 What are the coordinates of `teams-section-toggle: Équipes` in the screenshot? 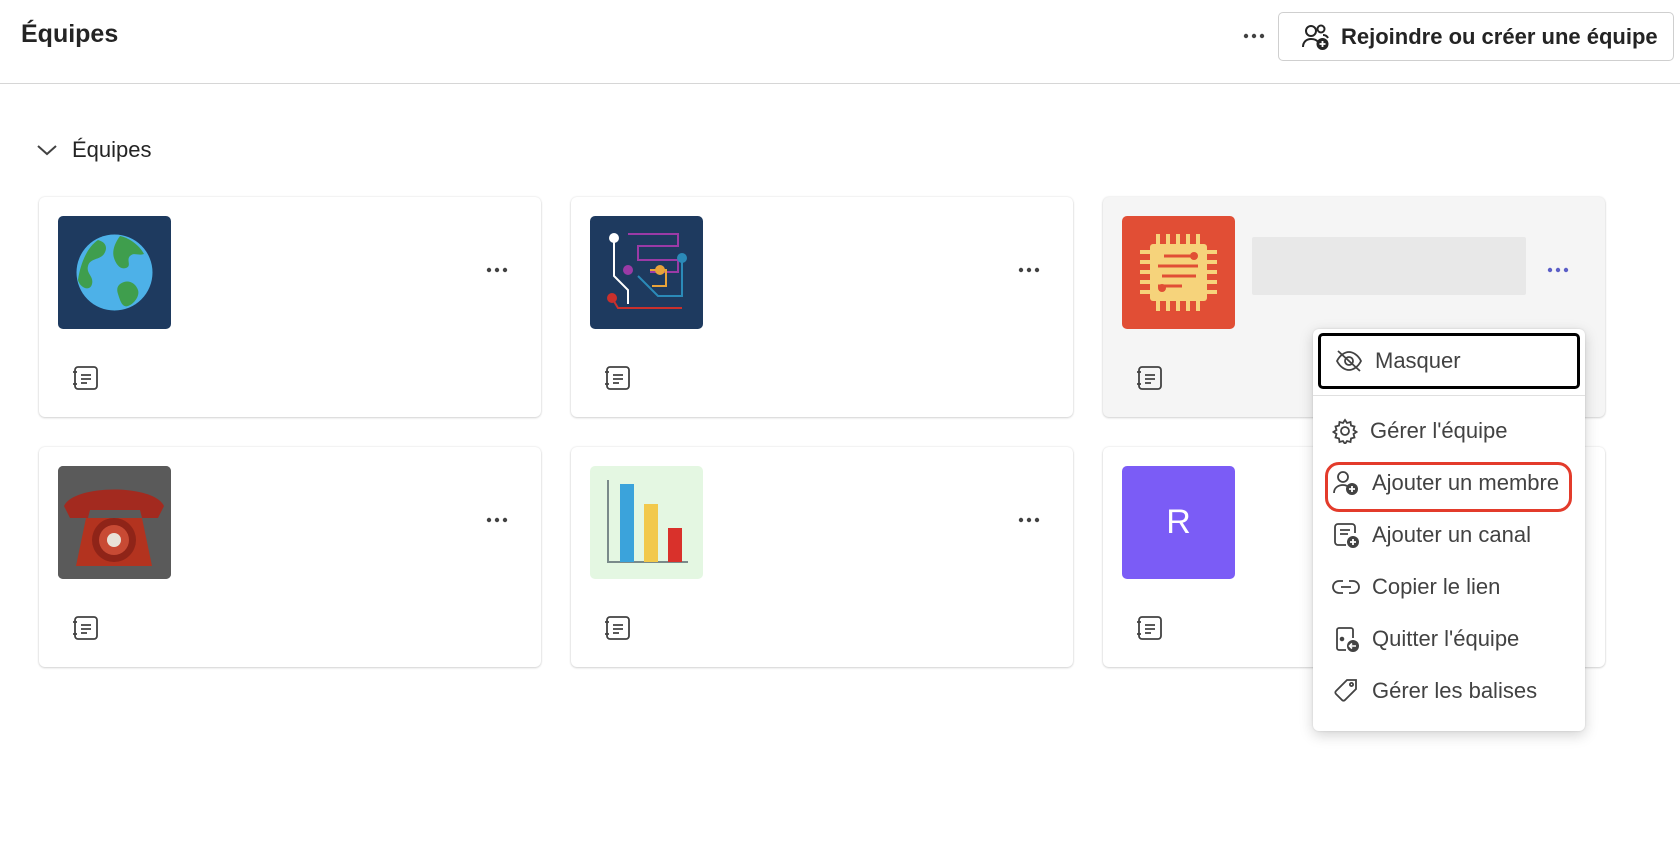 It's located at (94, 150).